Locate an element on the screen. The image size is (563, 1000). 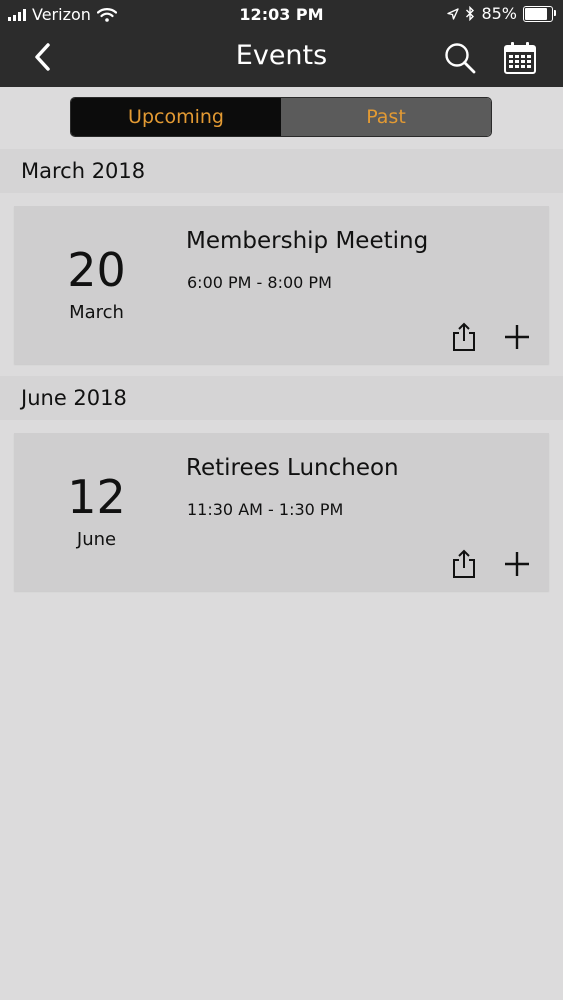
top-bar: Verizon 12:03 PM 85% Events is located at coordinates (281, 43).